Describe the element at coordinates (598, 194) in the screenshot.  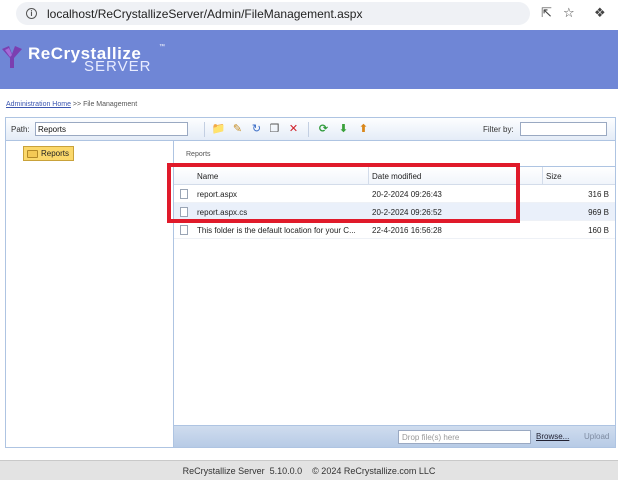
I see `file-size: 316 B` at that location.